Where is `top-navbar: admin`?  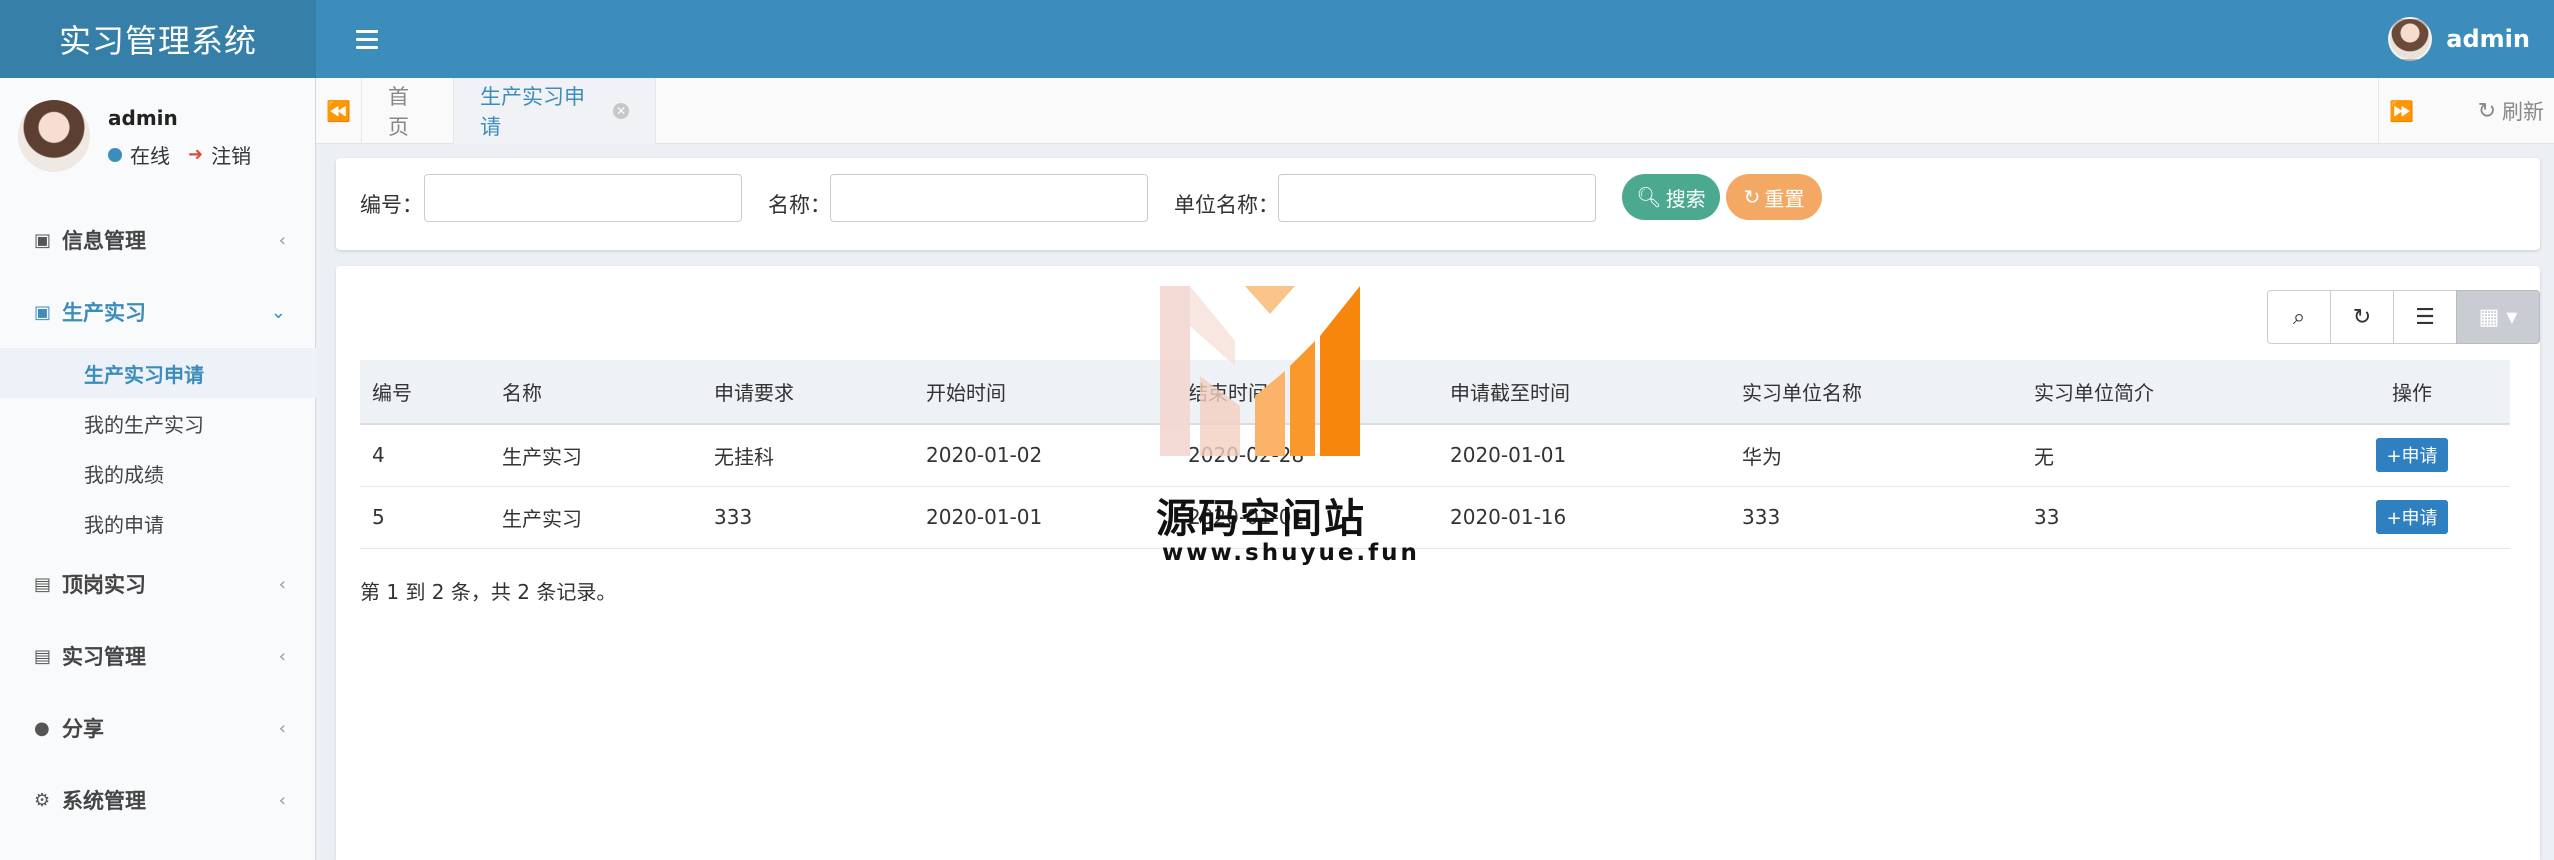 top-navbar: admin is located at coordinates (1435, 39).